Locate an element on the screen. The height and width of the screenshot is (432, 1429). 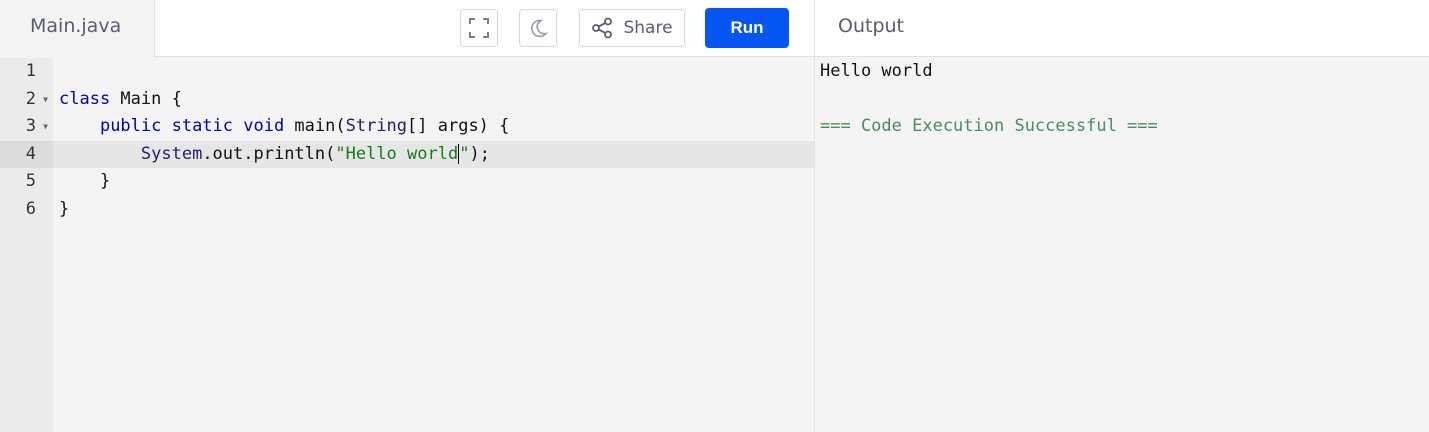
code-line-5: } is located at coordinates (433, 182).